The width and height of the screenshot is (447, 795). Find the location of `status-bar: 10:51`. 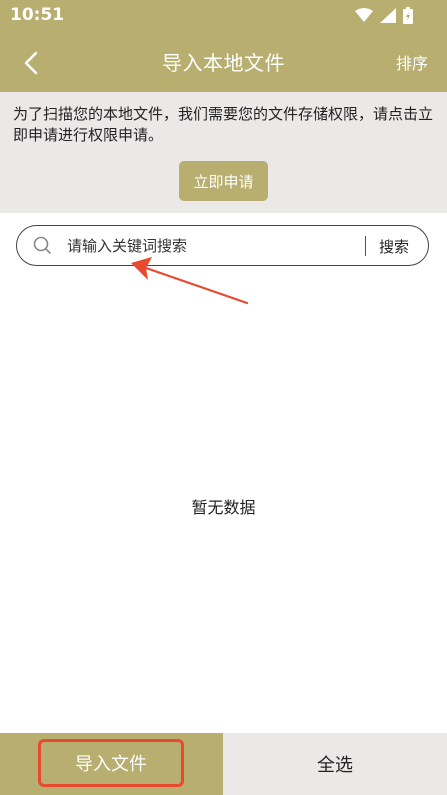

status-bar: 10:51 is located at coordinates (223, 16).